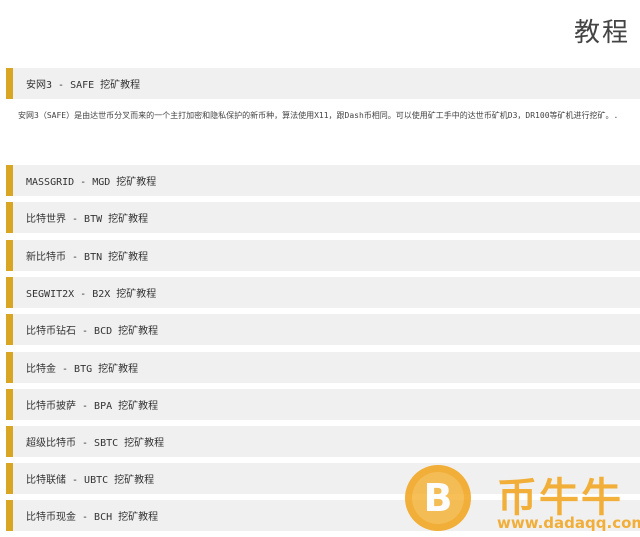 The image size is (640, 537). Describe the element at coordinates (95, 441) in the screenshot. I see `article-link-label: 超级比特币 - SBTC 挖矿教程` at that location.